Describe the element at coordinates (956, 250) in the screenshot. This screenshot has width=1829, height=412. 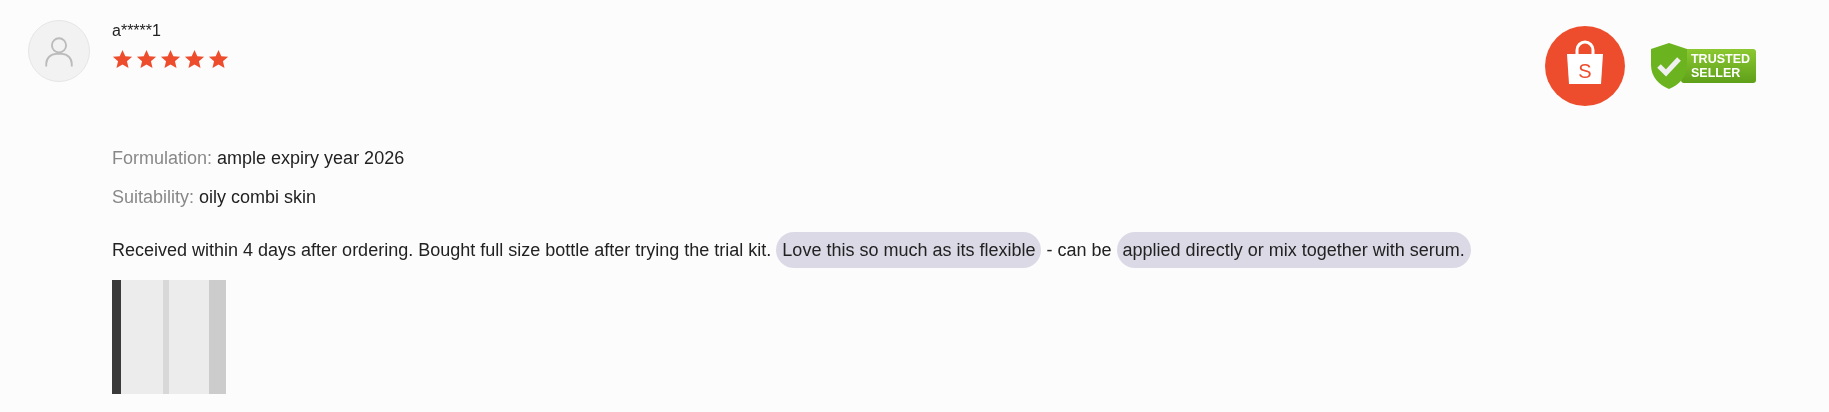
I see `review-text: Received within 4 days after ordering. Bought full size bottle after trying the trial kit. Love this so much as its flexible - can be applied directly or mix together with serum.` at that location.